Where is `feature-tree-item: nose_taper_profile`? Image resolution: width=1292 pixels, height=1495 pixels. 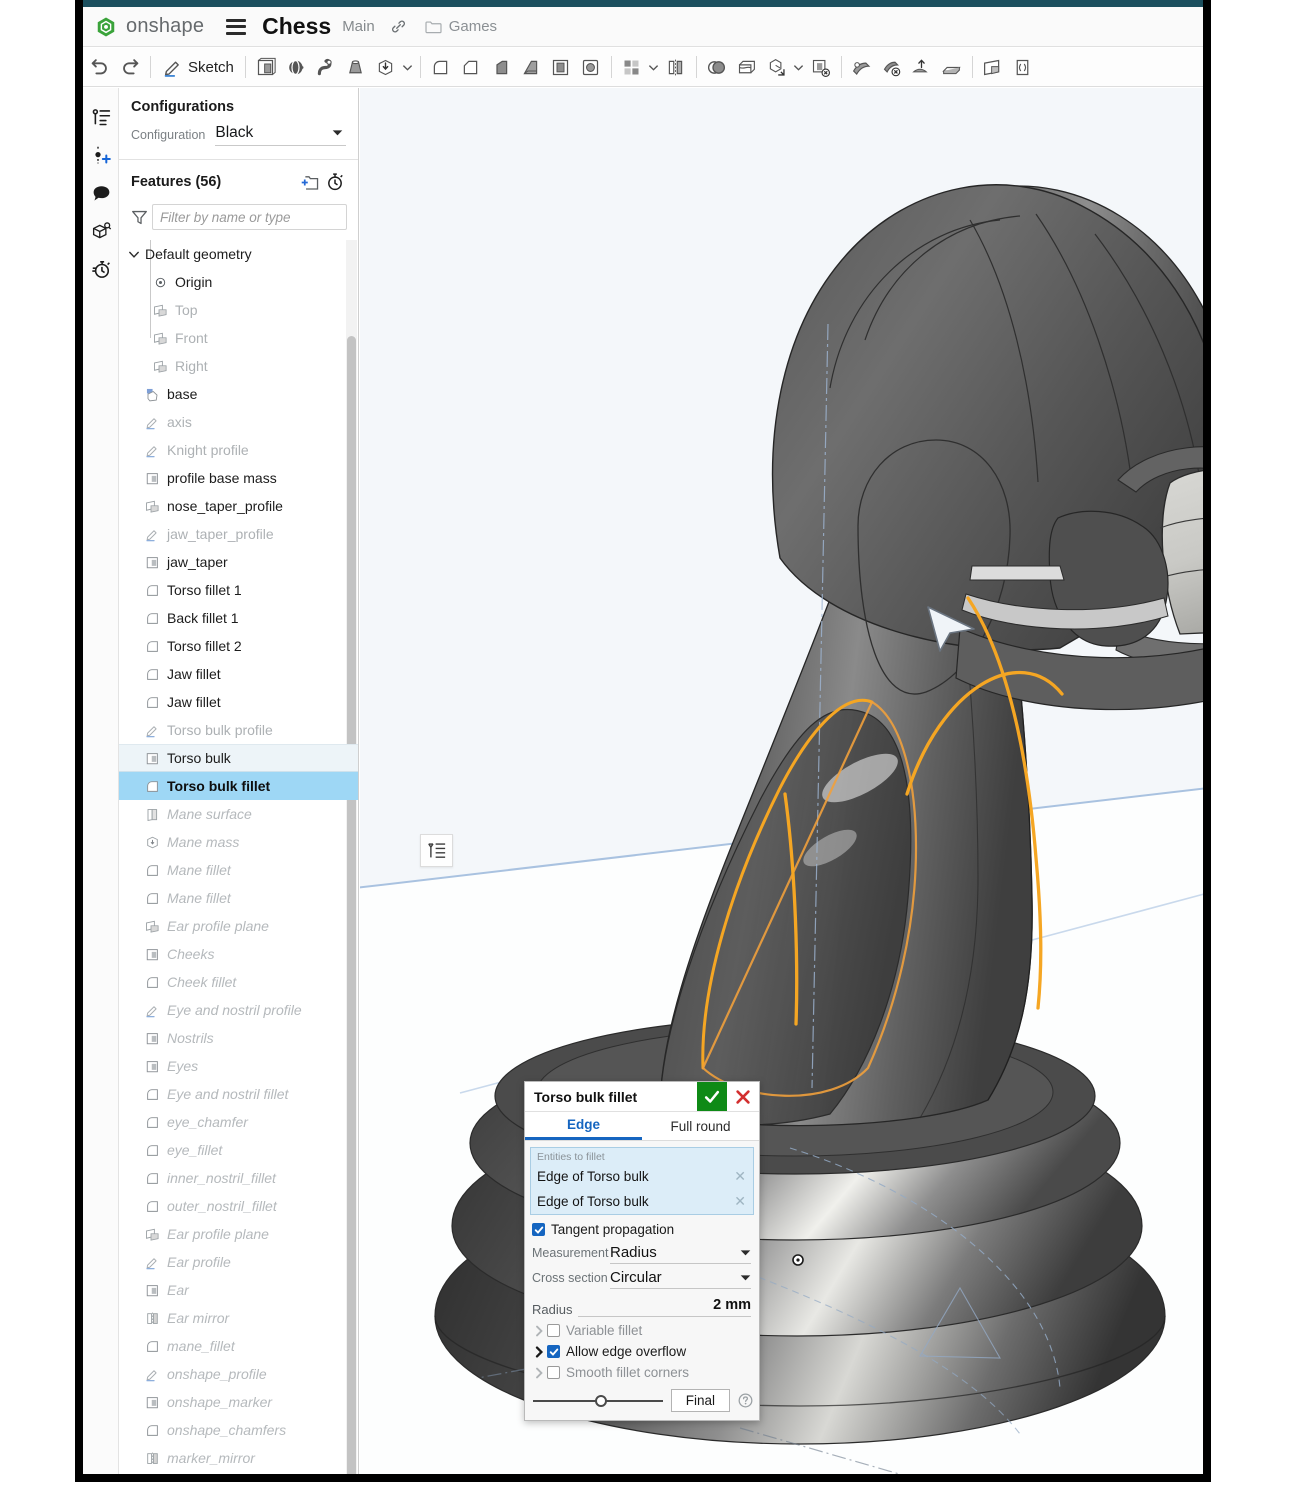
feature-tree-item: nose_taper_profile is located at coordinates (238, 506).